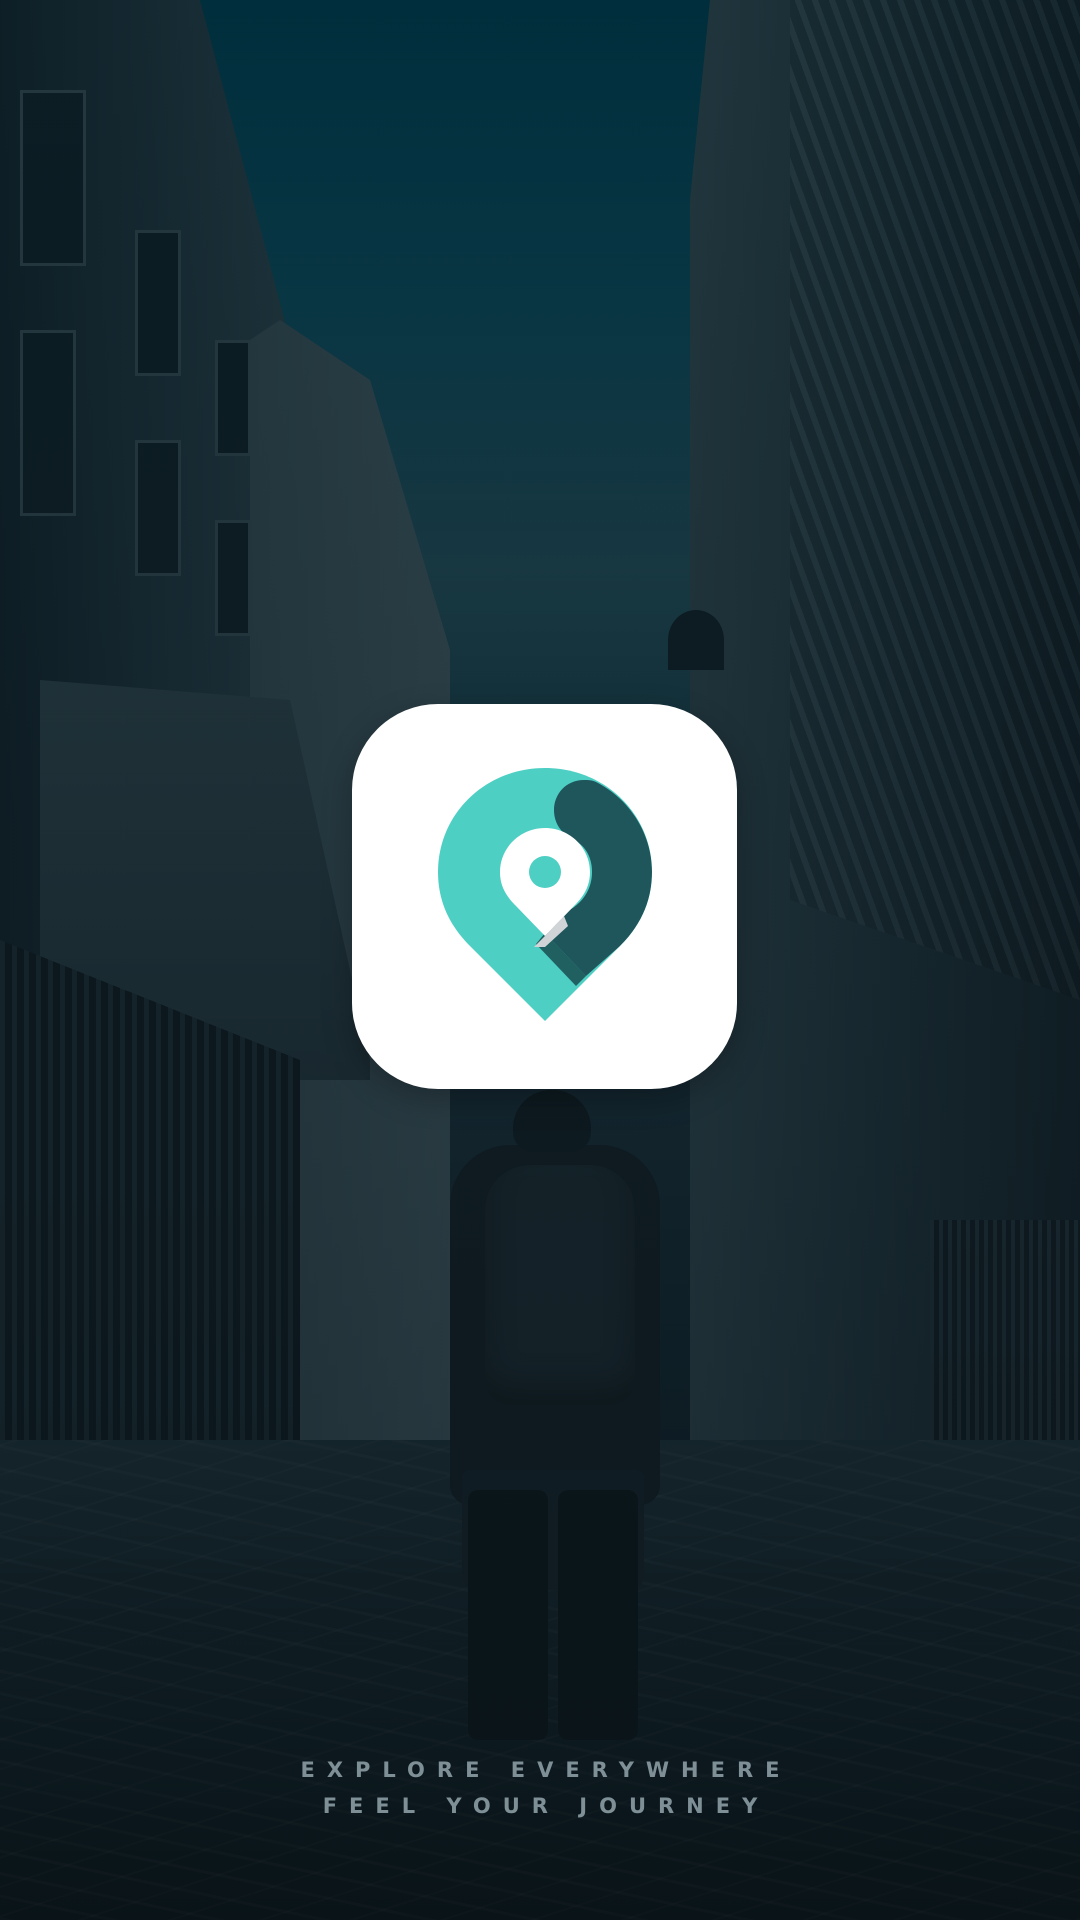 This screenshot has height=1920, width=1080. What do you see at coordinates (540, 1788) in the screenshot?
I see `tagline: EXPLORE EVERYWHERE FEEL YOUR JOURNEY` at bounding box center [540, 1788].